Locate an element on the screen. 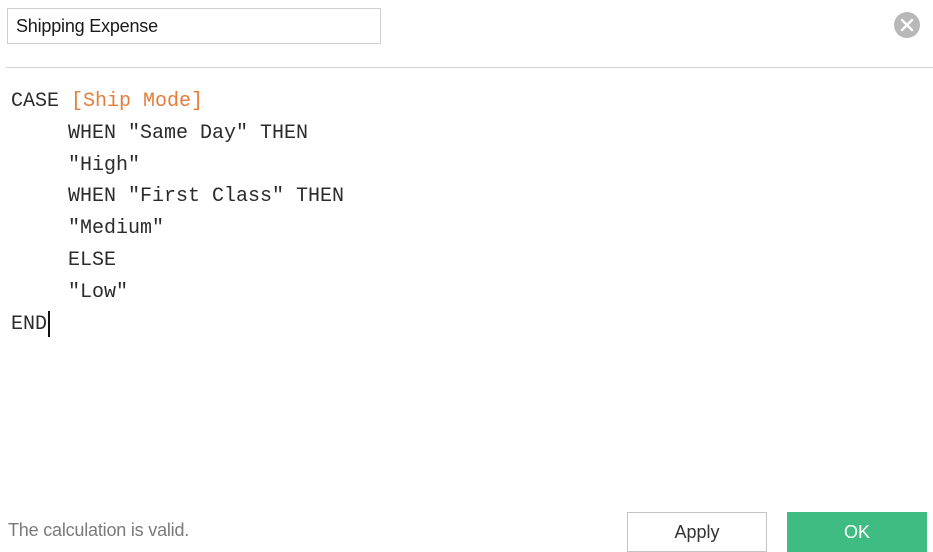  code-line: ELSE is located at coordinates (472, 261).